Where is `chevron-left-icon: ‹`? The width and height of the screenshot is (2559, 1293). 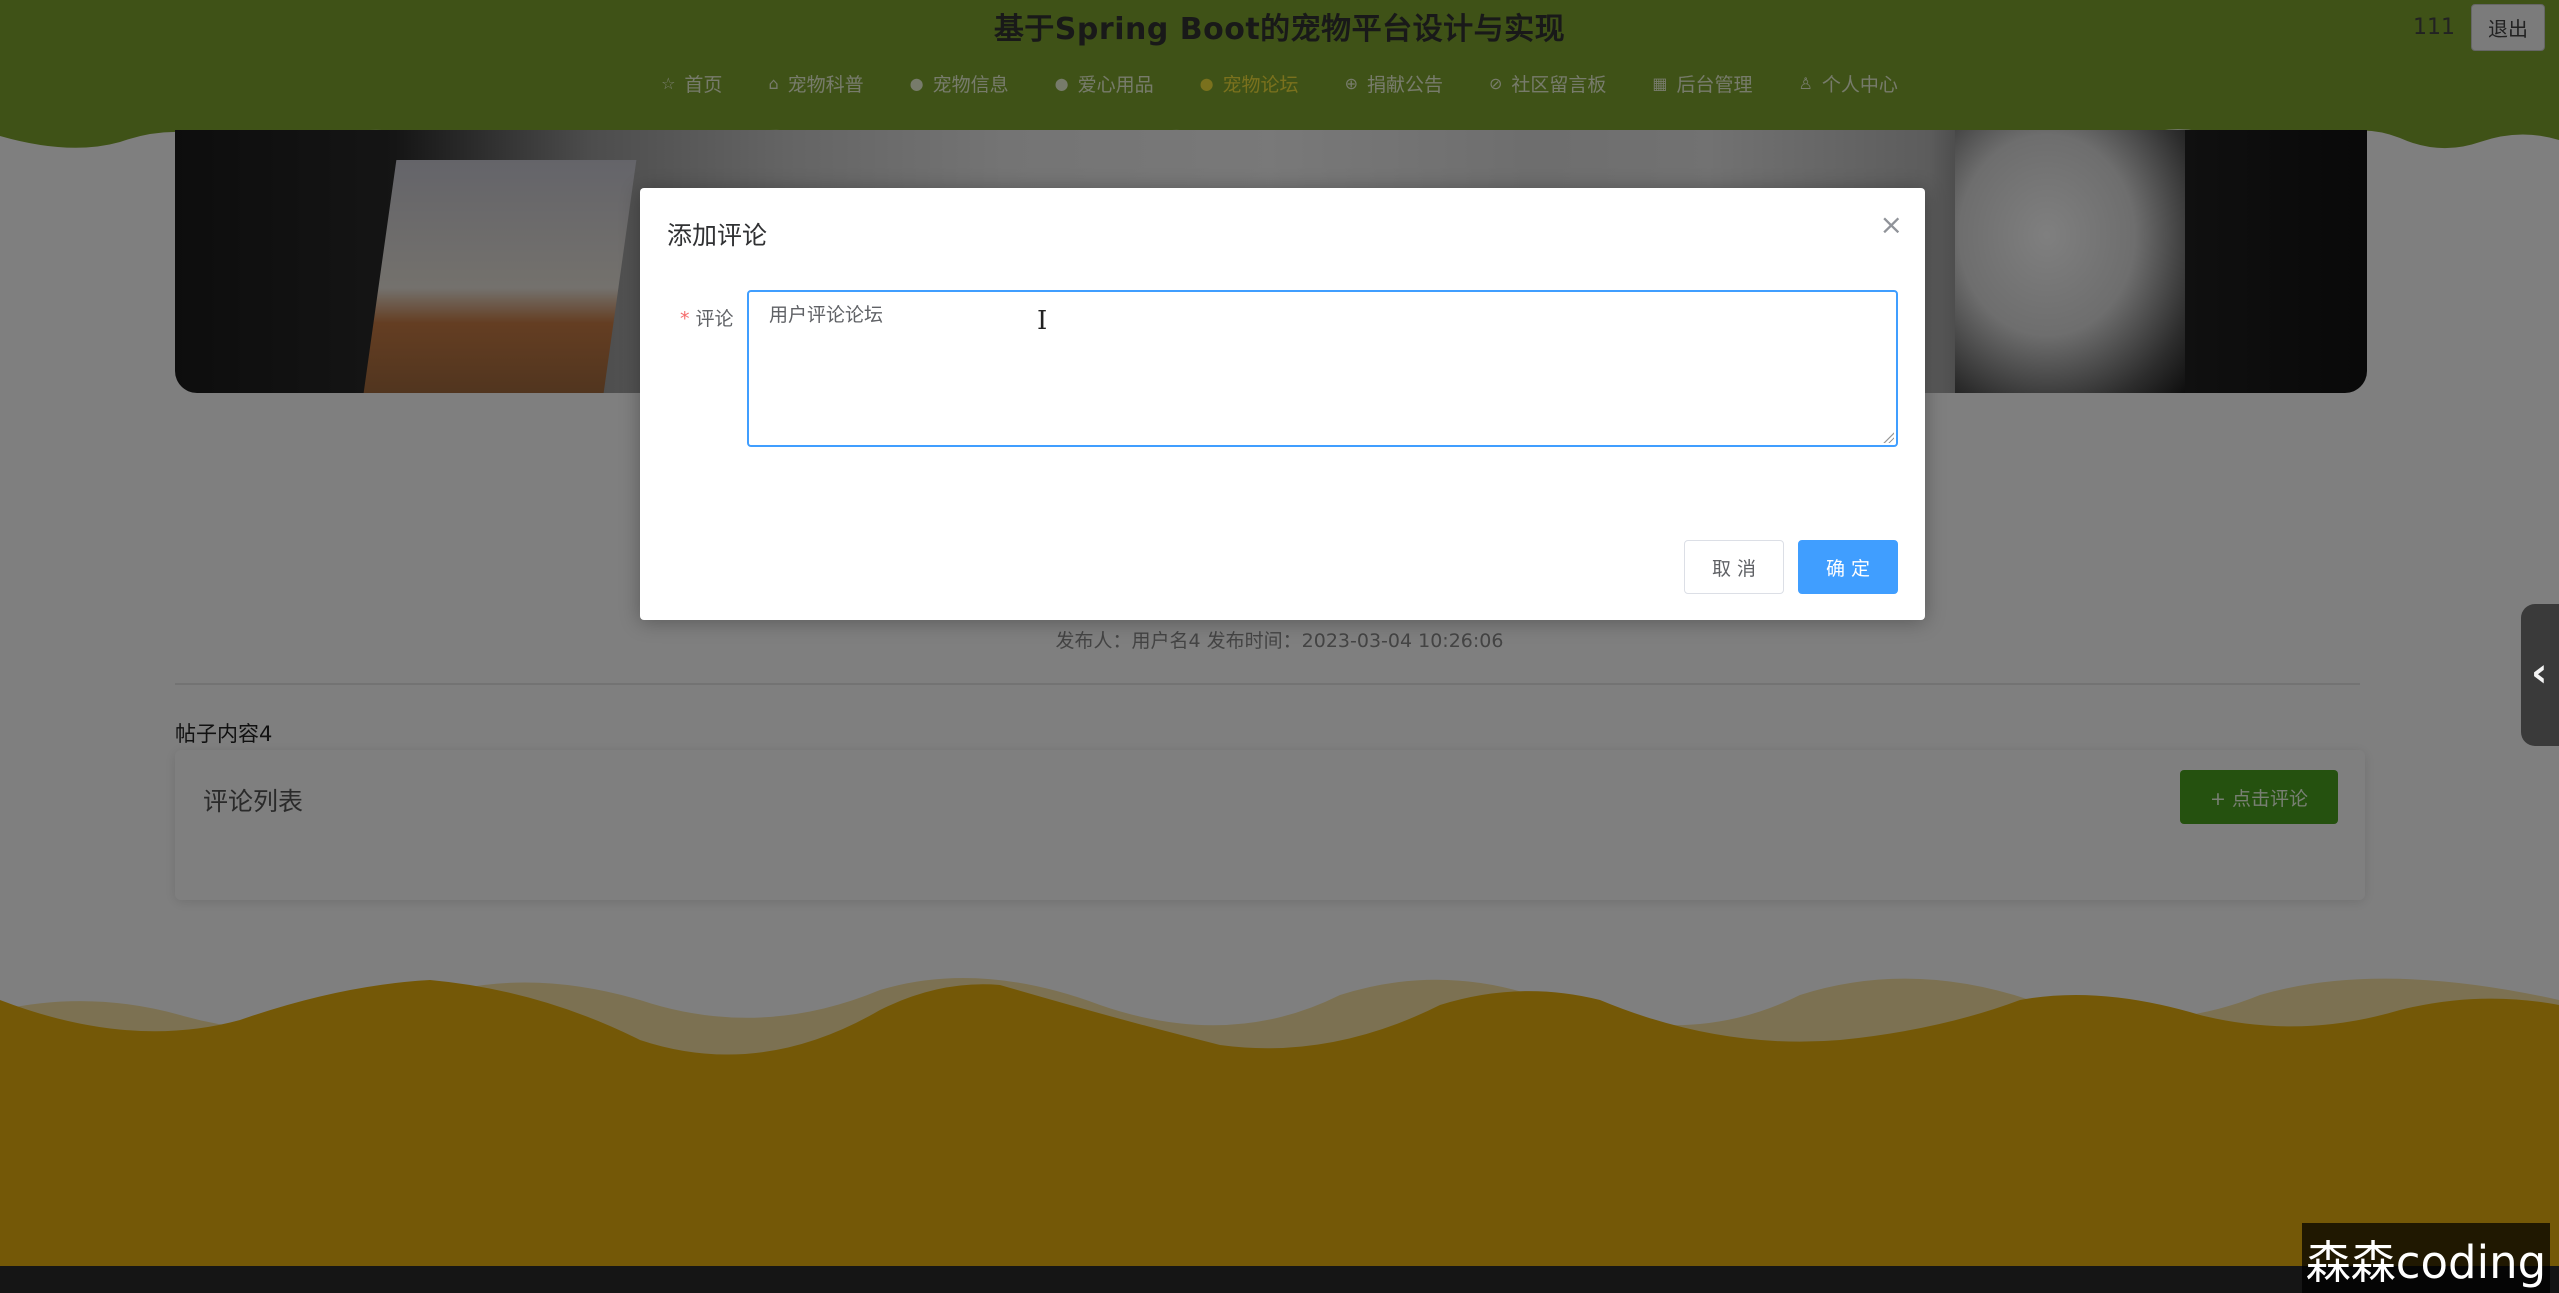
chevron-left-icon: ‹ is located at coordinates (2539, 673).